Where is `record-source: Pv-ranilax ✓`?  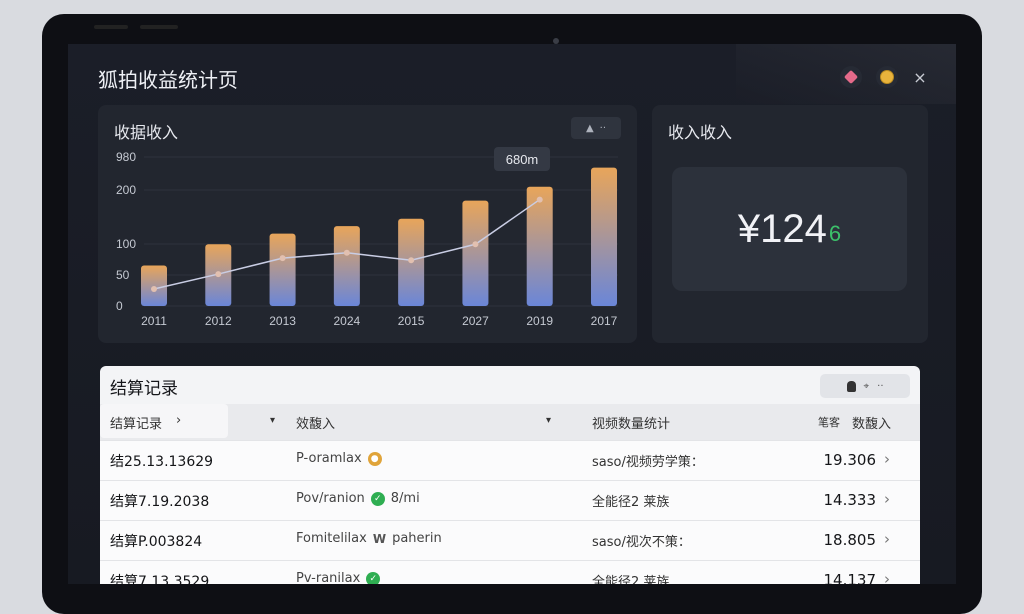
record-source: Pv-ranilax ✓ is located at coordinates (338, 577).